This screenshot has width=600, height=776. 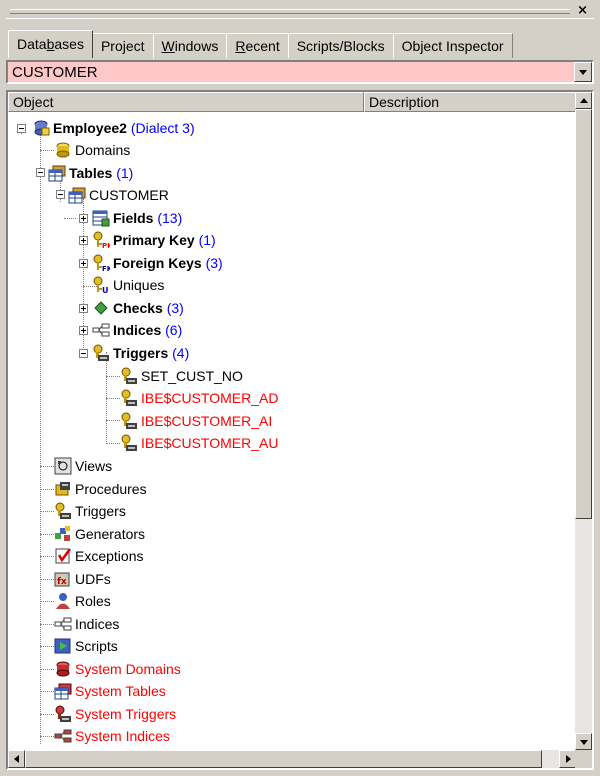 I want to click on tree-node-label: System Tables, so click(x=120, y=691).